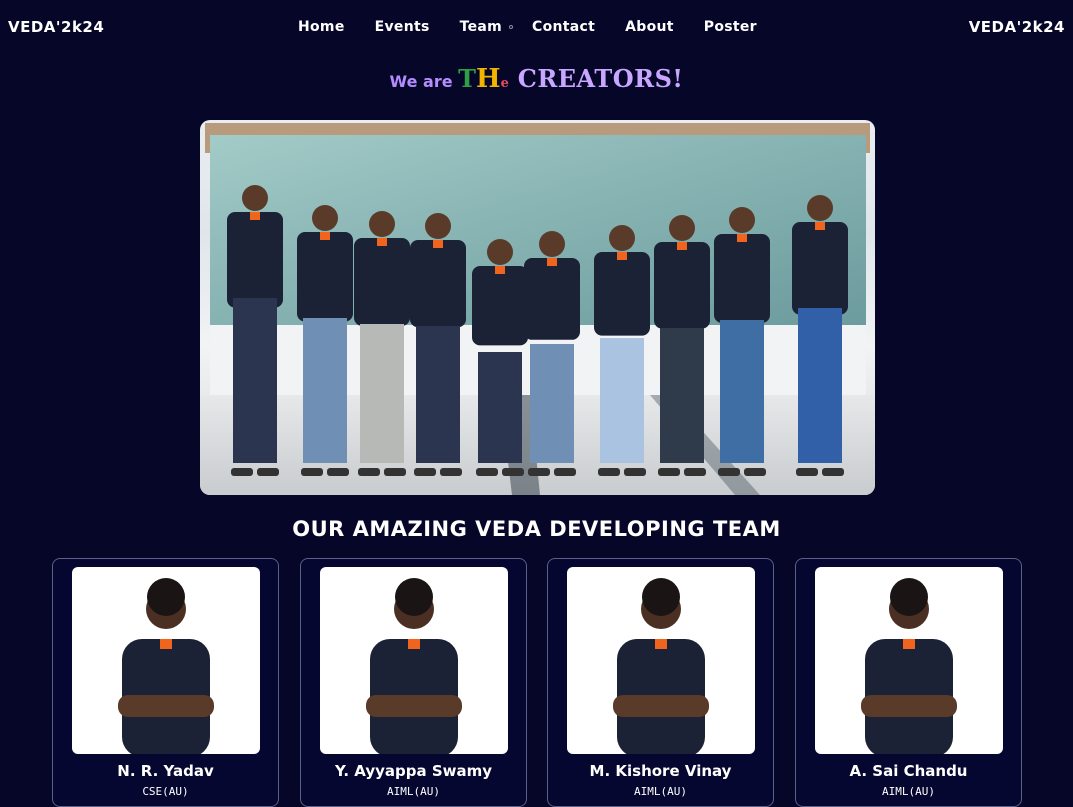 The width and height of the screenshot is (1073, 807). I want to click on member-name: M. Kishore Vinay, so click(660, 771).